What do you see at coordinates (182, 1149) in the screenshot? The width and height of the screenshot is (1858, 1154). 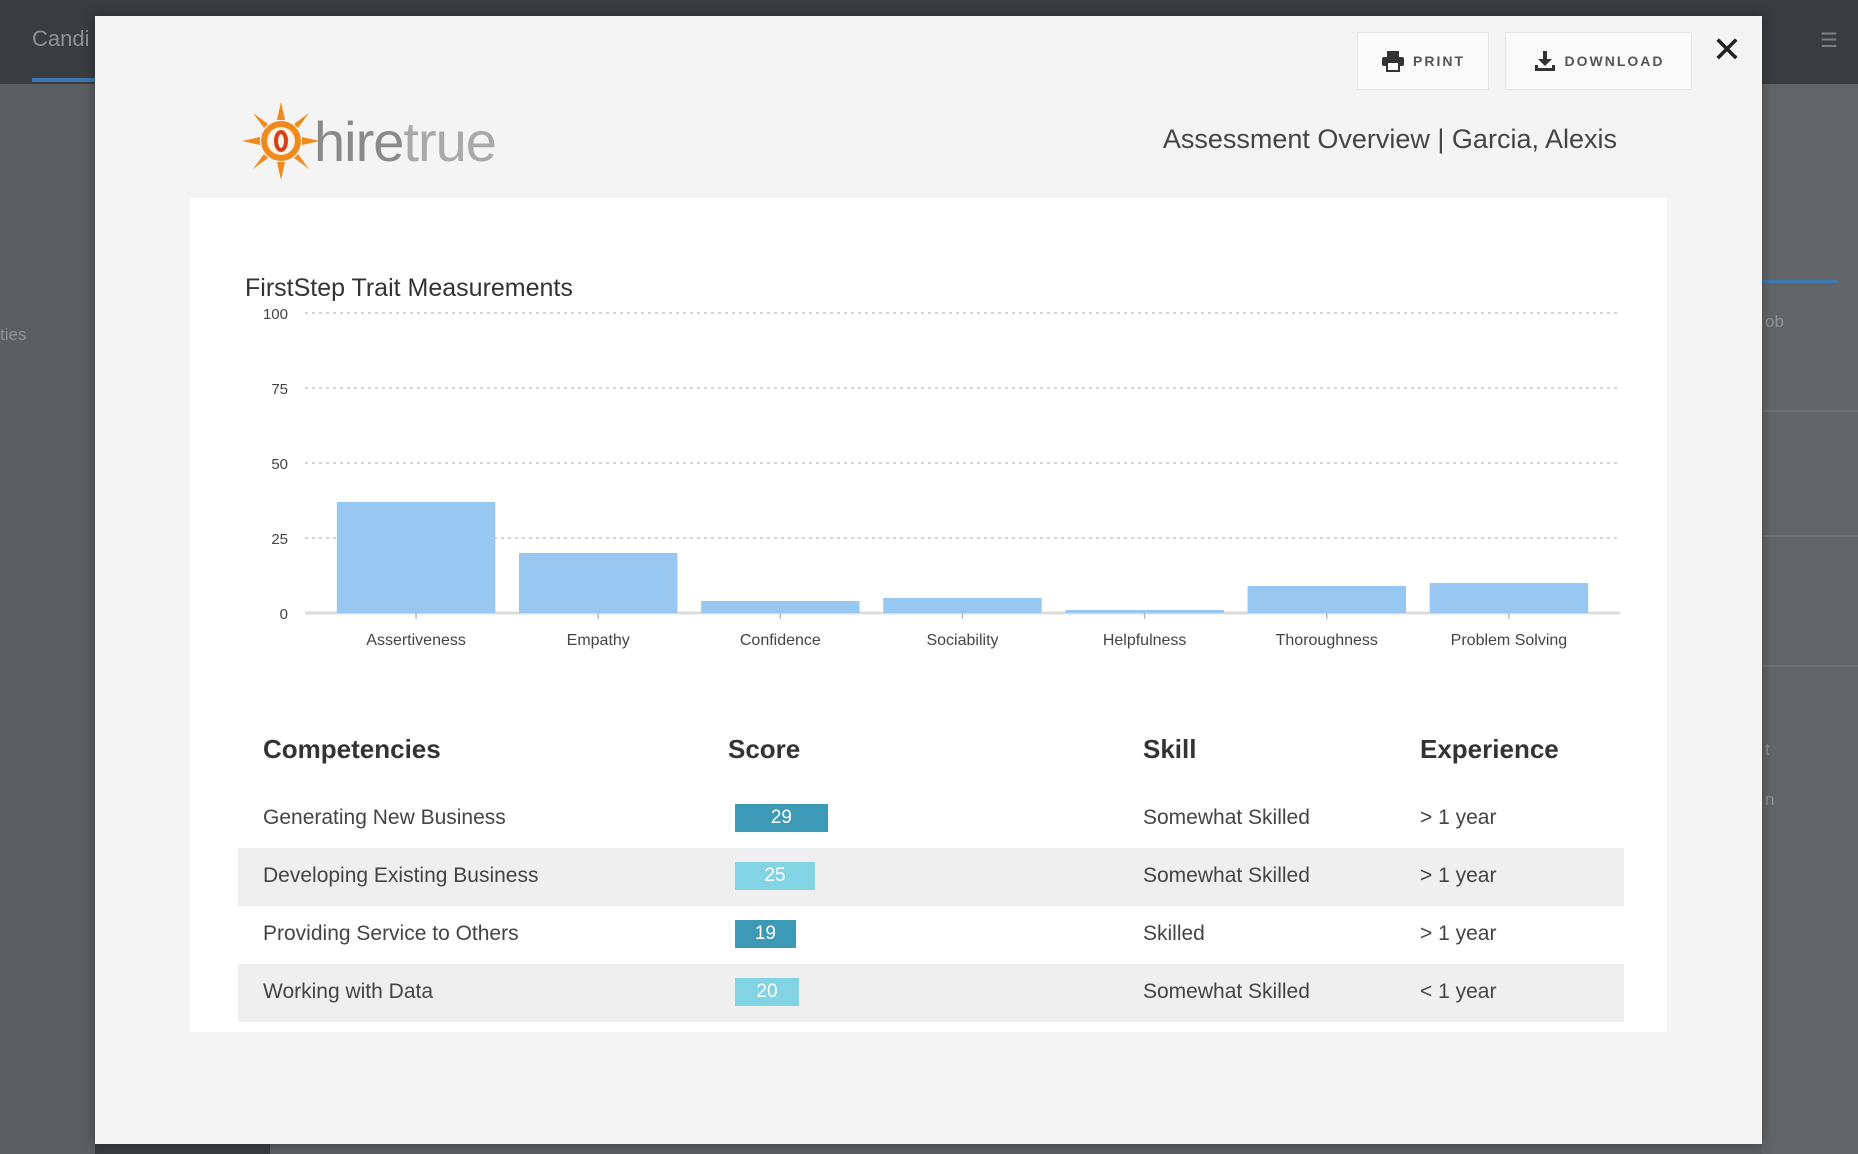 I see `background-bottom-strip` at bounding box center [182, 1149].